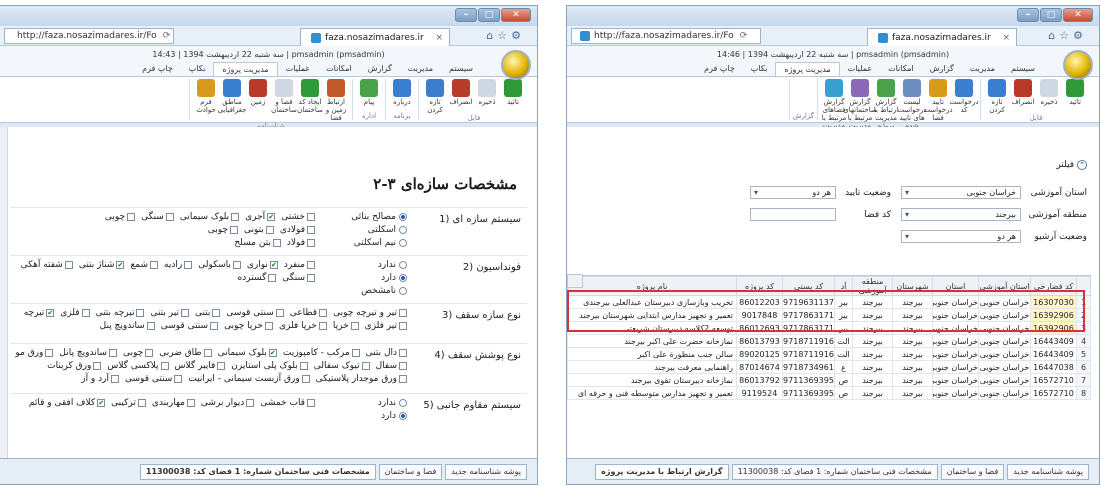  I want to click on checkbox-option: خرپا چوبی, so click(248, 326).